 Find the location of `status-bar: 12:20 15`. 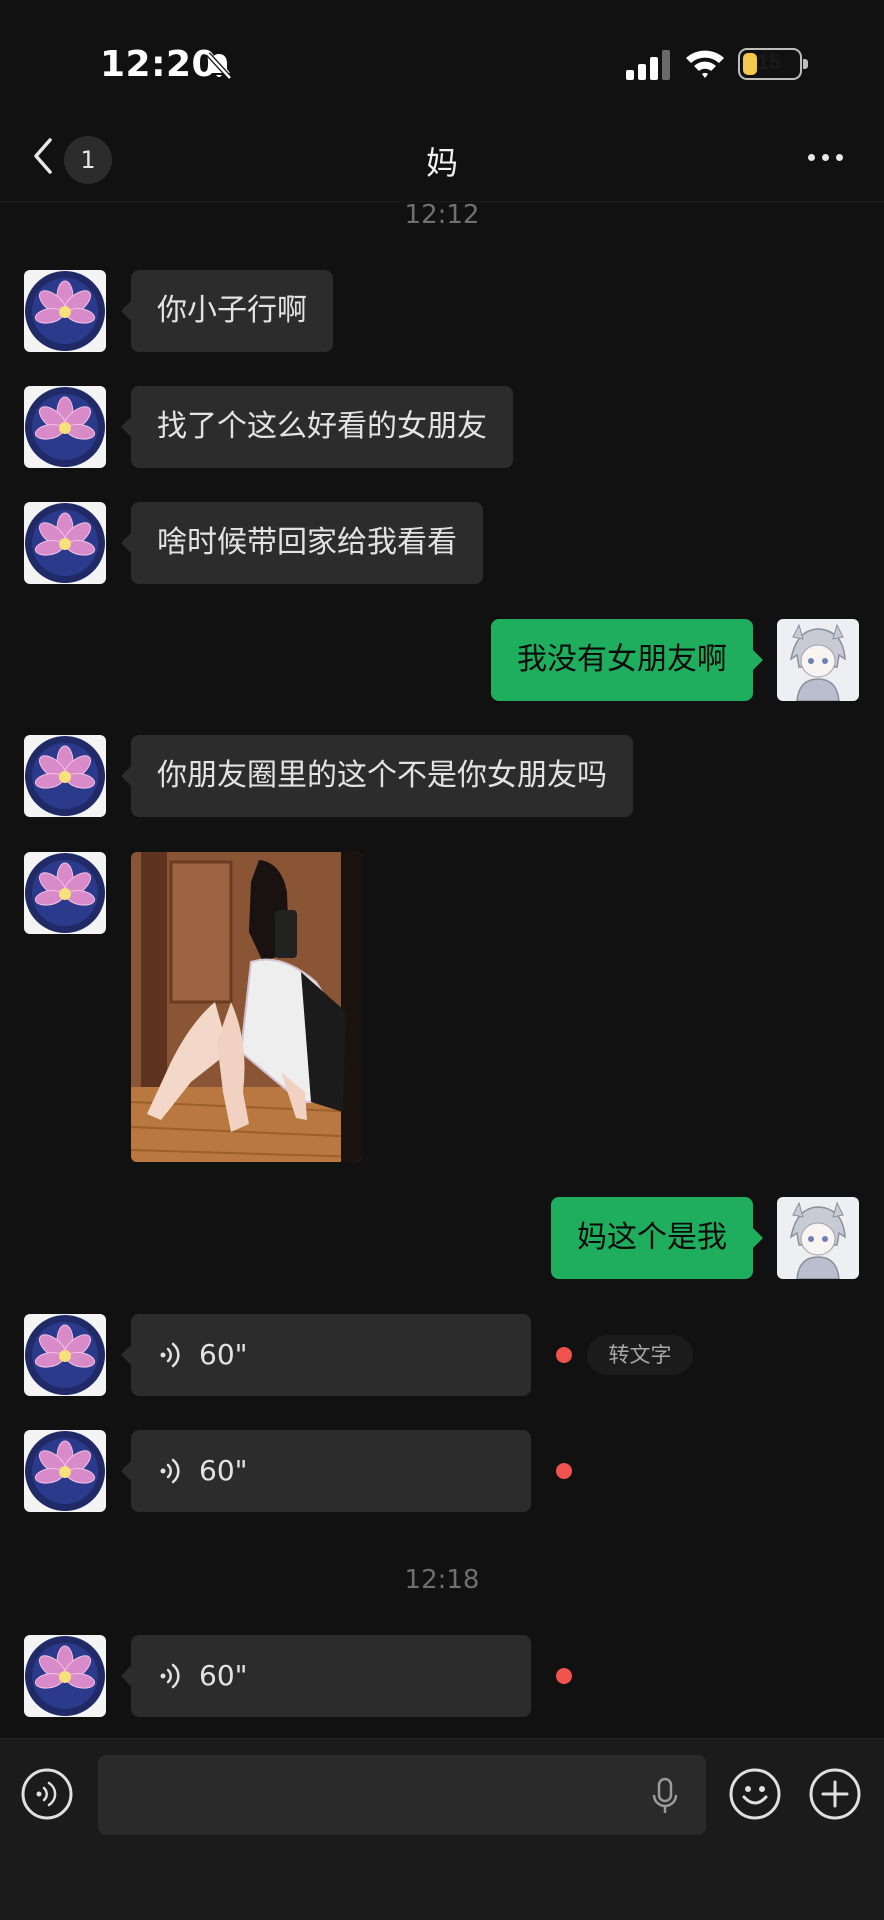

status-bar: 12:20 15 is located at coordinates (442, 65).